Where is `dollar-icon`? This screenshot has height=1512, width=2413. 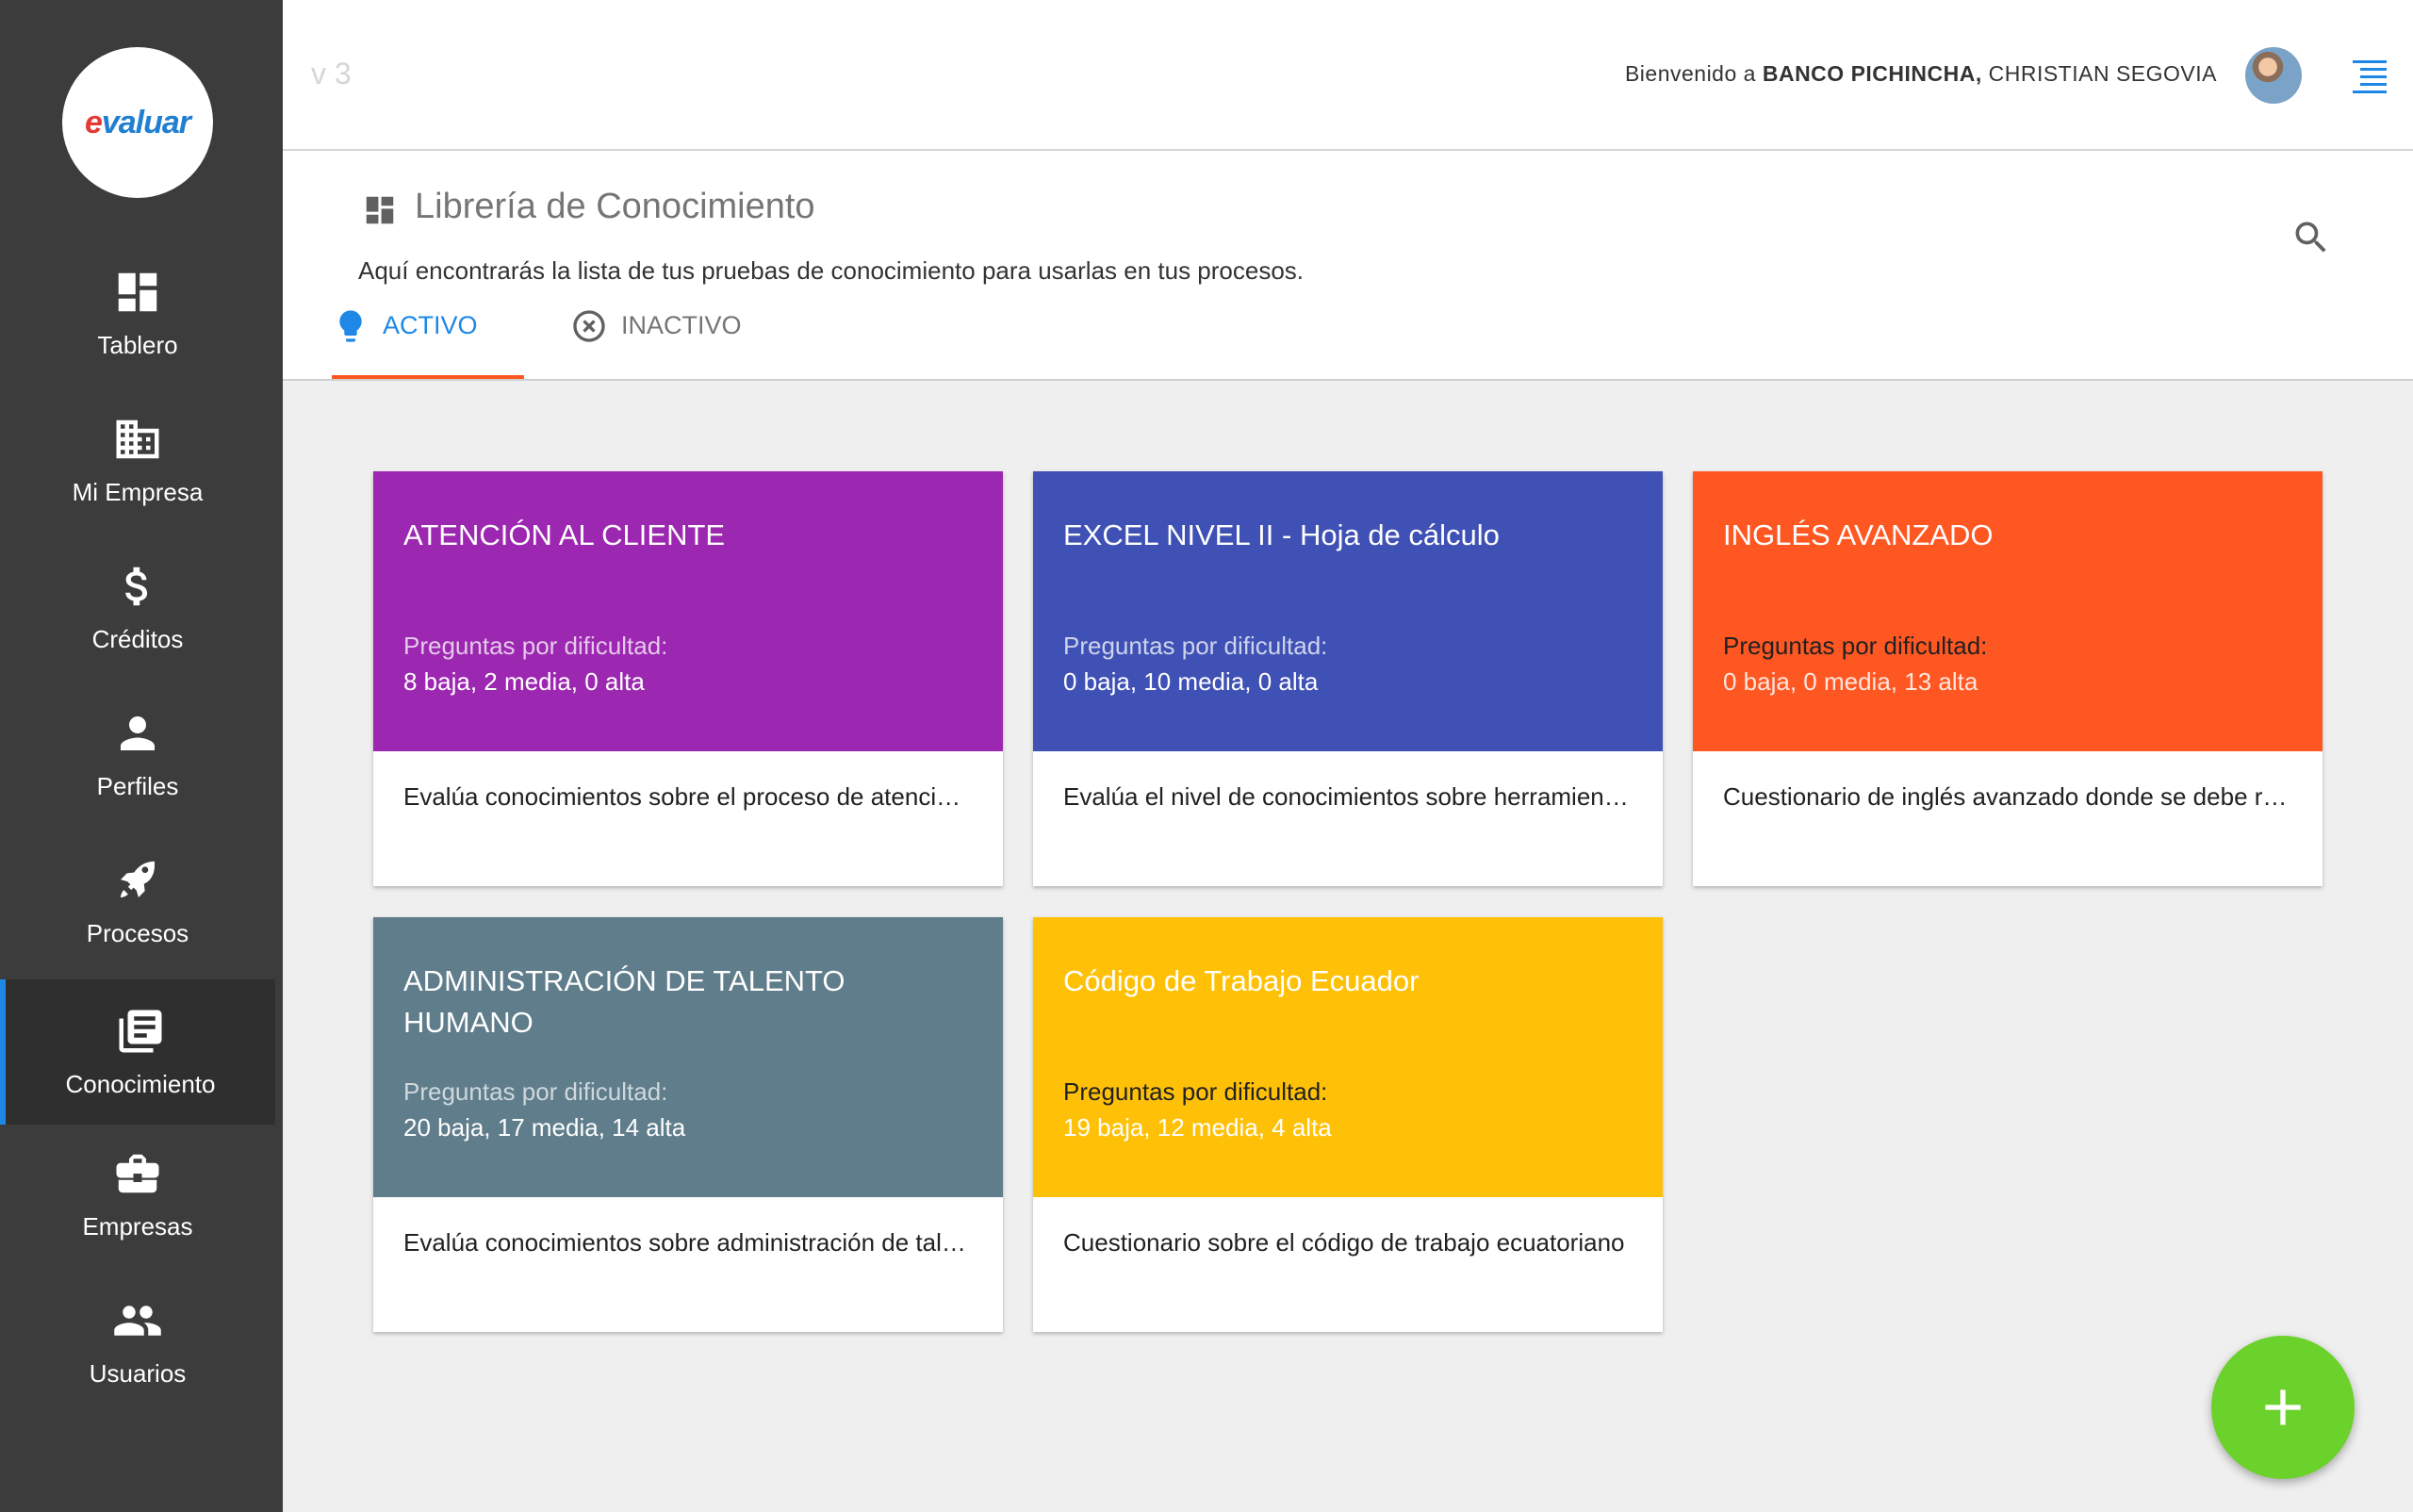 dollar-icon is located at coordinates (136, 586).